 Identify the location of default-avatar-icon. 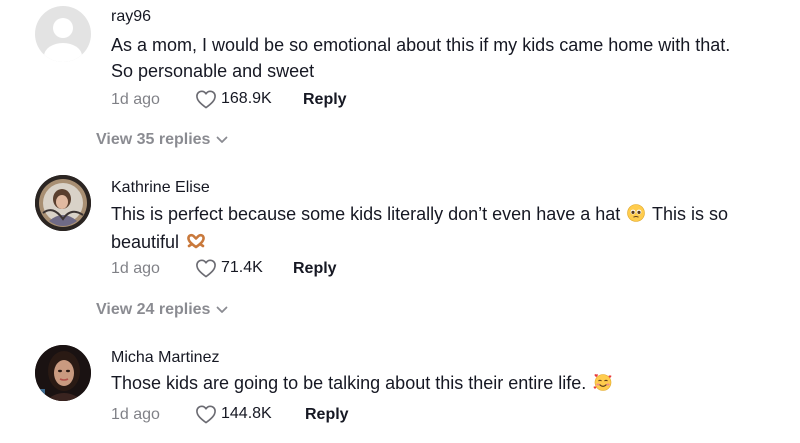
(63, 40).